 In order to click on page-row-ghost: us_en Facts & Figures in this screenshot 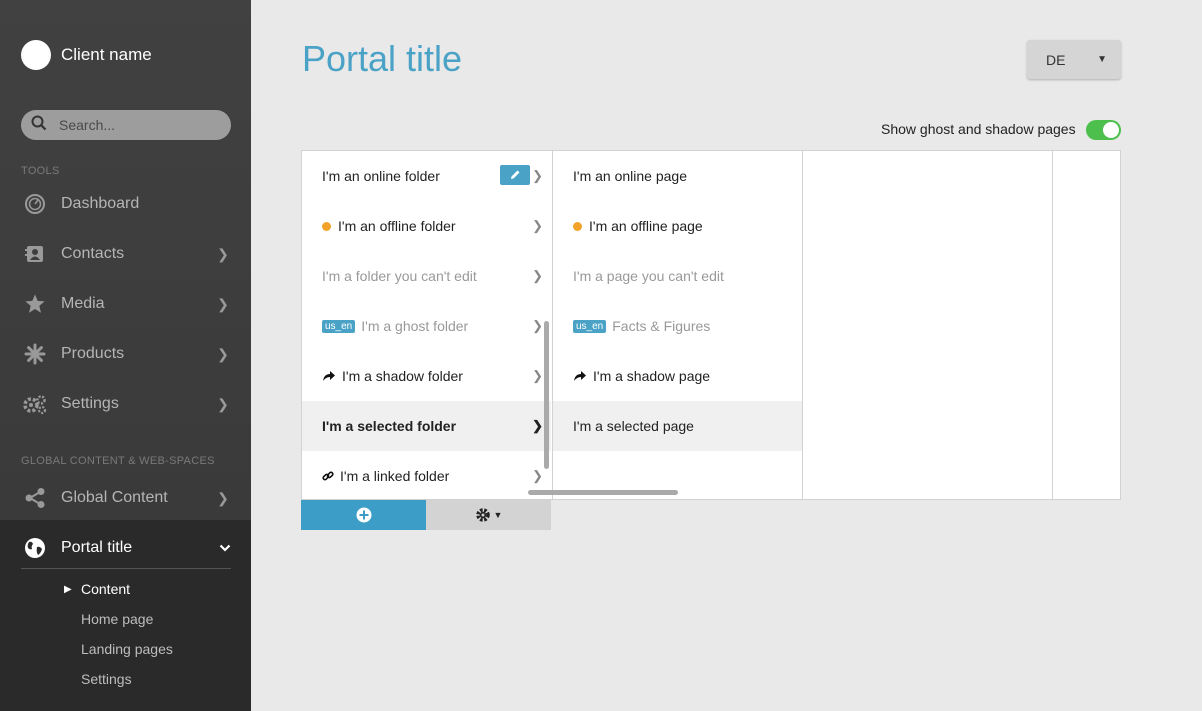, I will do `click(677, 326)`.